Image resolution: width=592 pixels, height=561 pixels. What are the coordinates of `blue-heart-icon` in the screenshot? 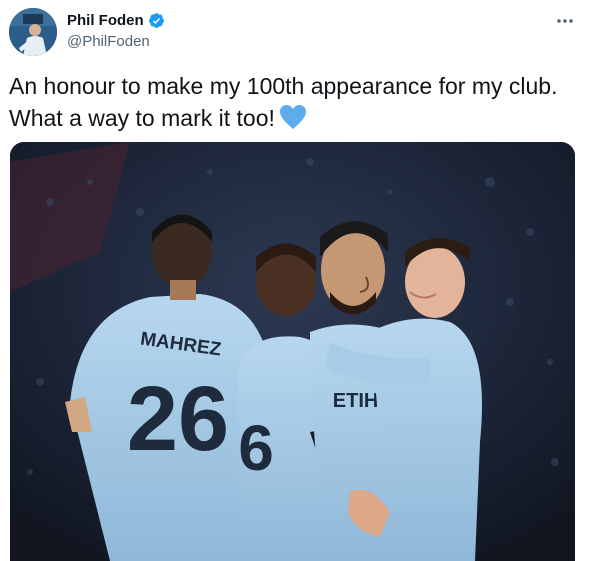 It's located at (292, 117).